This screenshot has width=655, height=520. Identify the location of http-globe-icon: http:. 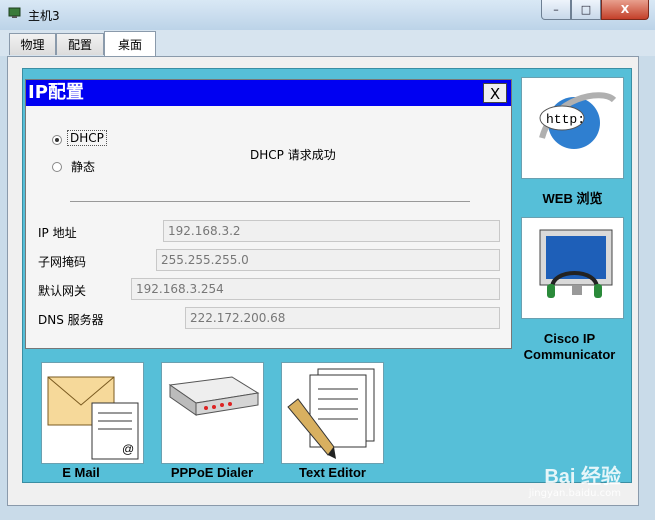
(578, 120).